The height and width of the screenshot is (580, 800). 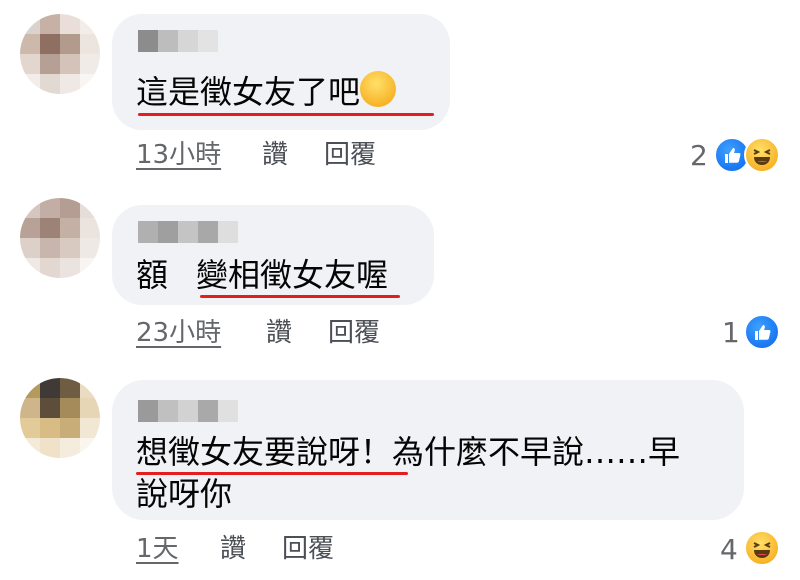 What do you see at coordinates (178, 155) in the screenshot?
I see `comment-timestamp: 13小時` at bounding box center [178, 155].